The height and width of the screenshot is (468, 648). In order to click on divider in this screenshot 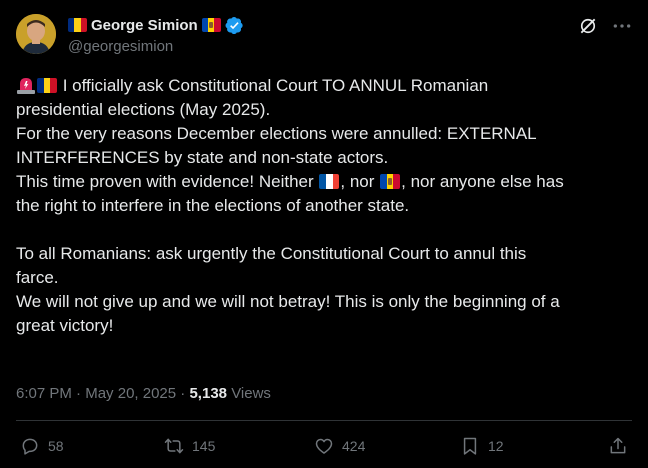, I will do `click(324, 420)`.